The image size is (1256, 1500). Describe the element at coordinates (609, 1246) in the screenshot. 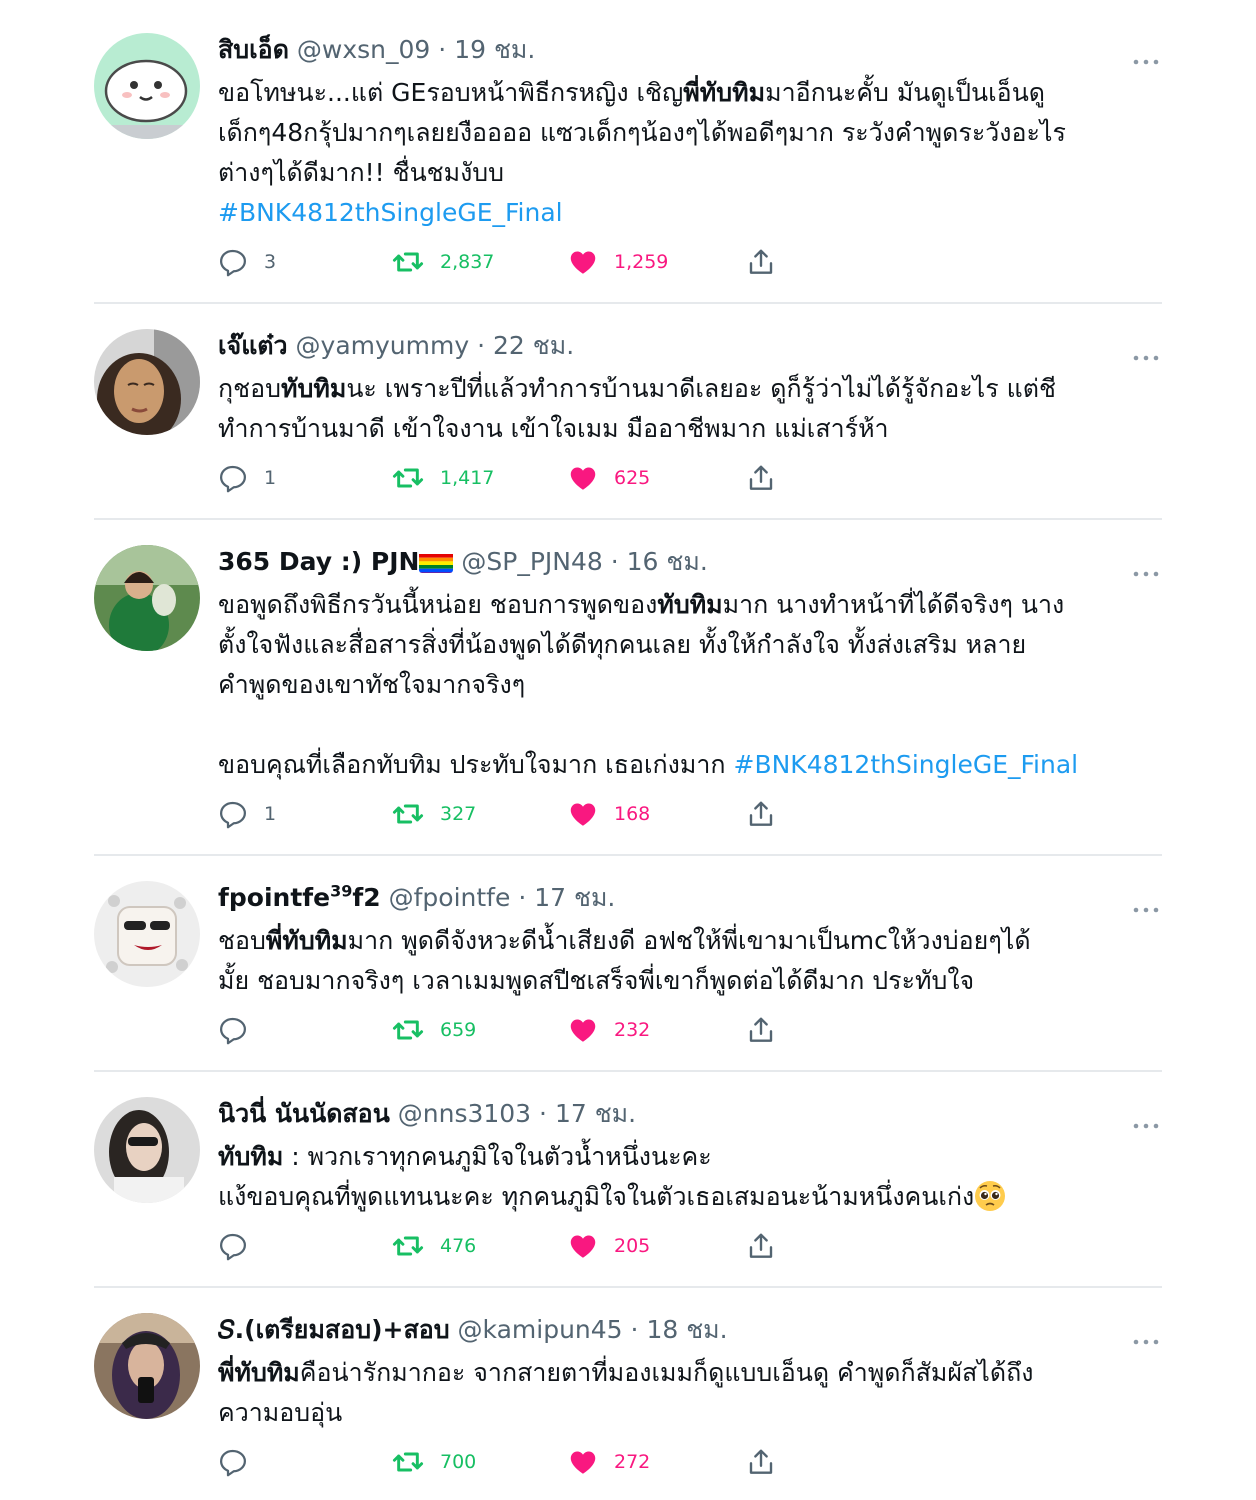

I see `like-button: 205` at that location.